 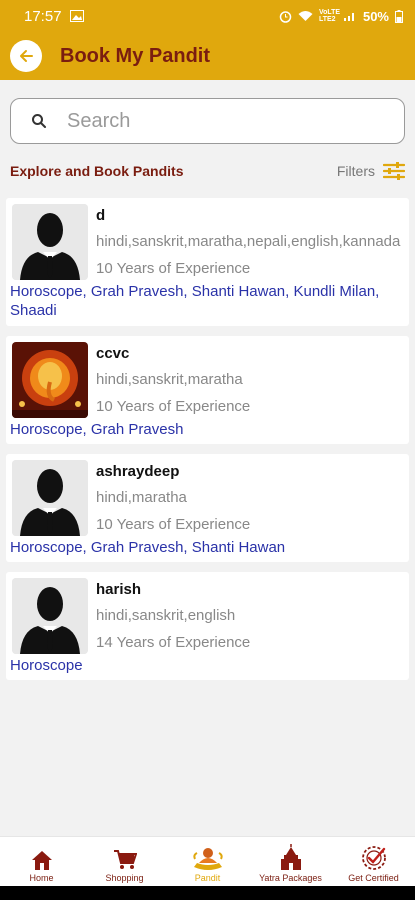 I want to click on filters-label: Filters, so click(x=355, y=171).